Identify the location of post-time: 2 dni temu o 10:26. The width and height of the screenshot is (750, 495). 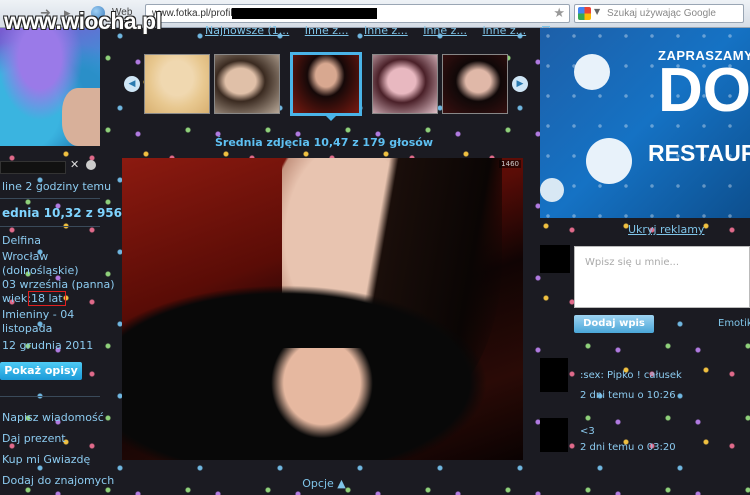
(628, 395).